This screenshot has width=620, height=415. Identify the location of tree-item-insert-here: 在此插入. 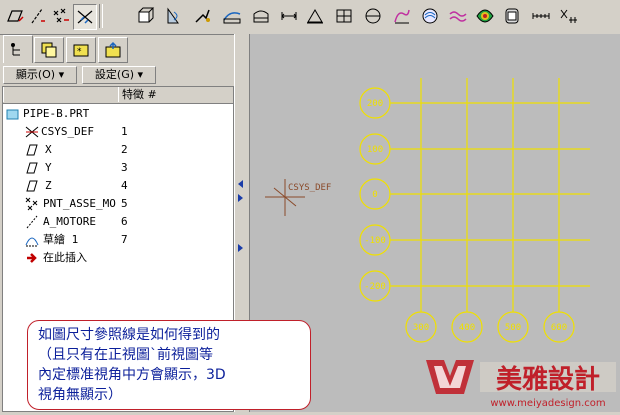
(118, 258).